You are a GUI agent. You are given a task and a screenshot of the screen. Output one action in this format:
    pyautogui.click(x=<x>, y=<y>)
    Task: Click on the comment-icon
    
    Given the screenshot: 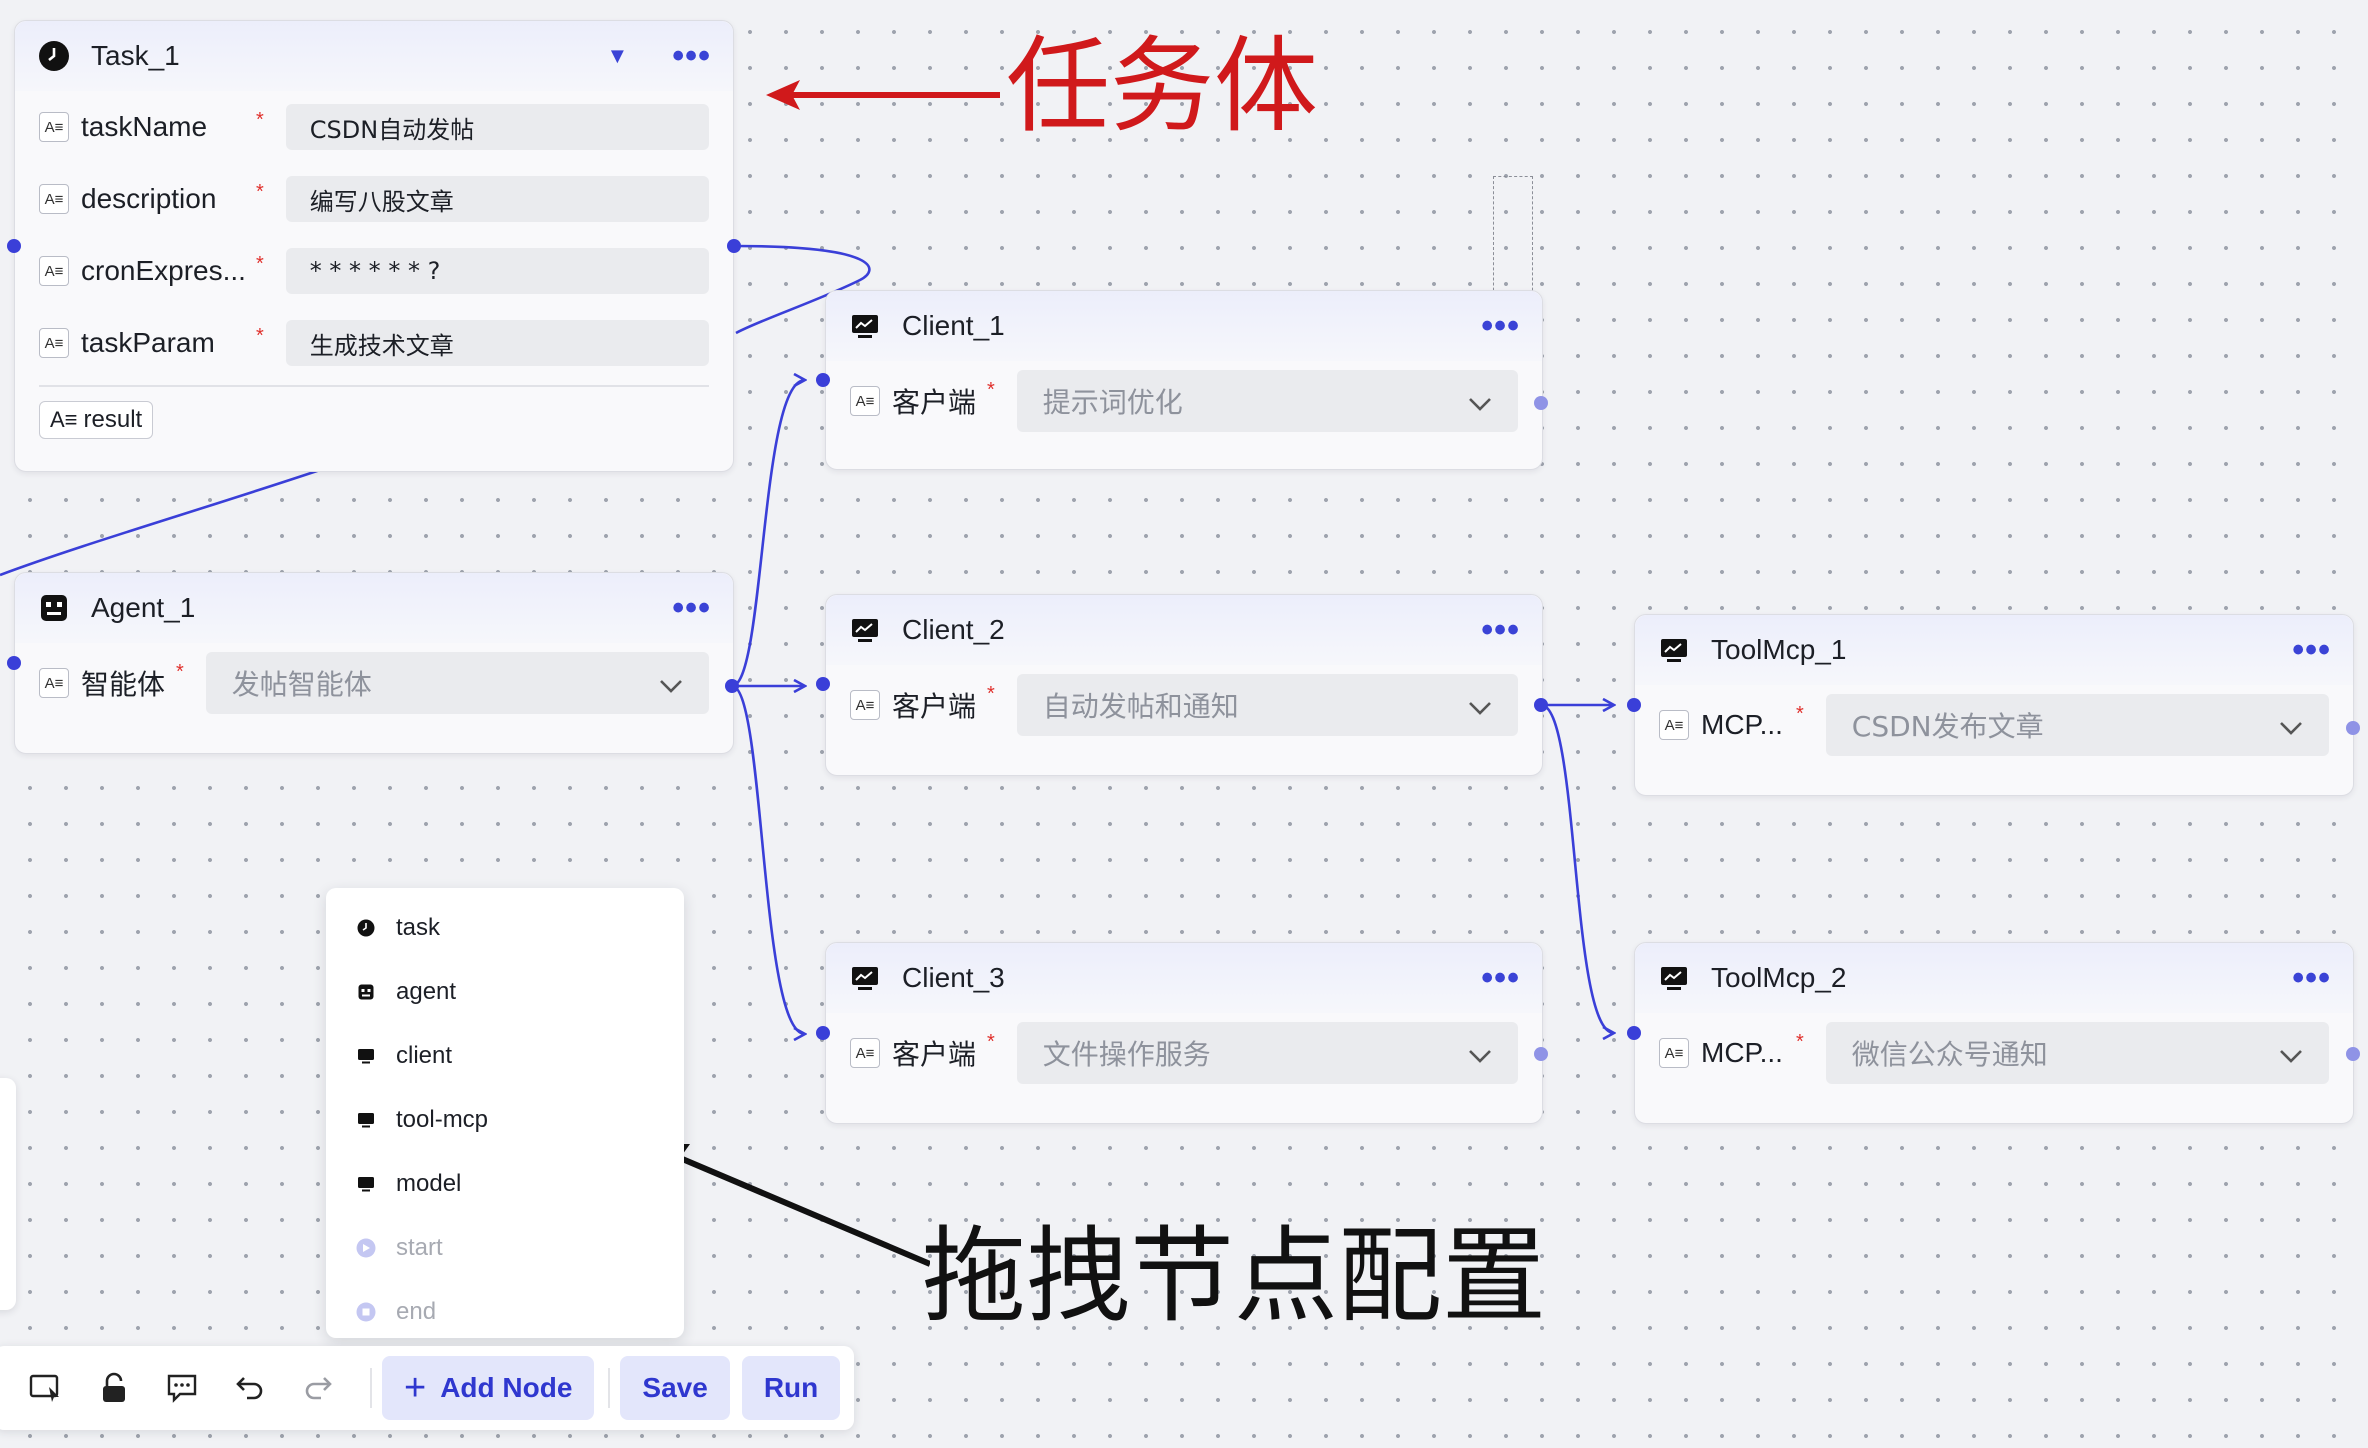 What is the action you would take?
    pyautogui.click(x=182, y=1388)
    